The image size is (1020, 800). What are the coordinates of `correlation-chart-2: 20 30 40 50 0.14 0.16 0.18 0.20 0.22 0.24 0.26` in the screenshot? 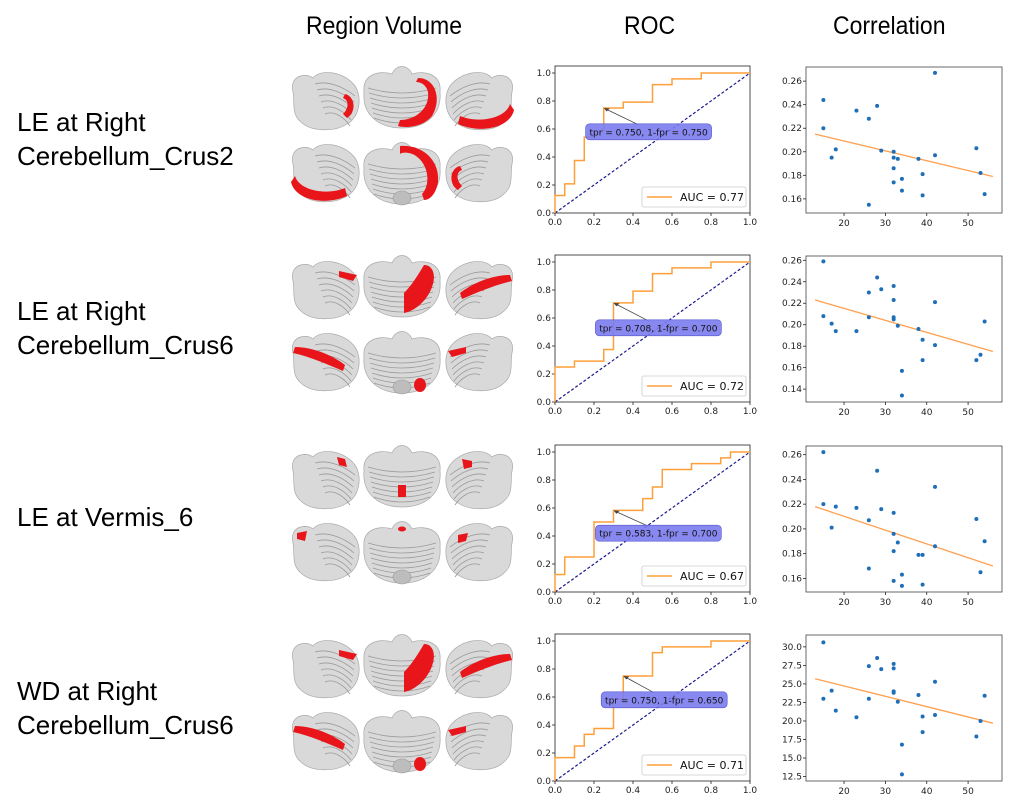 It's located at (892, 336).